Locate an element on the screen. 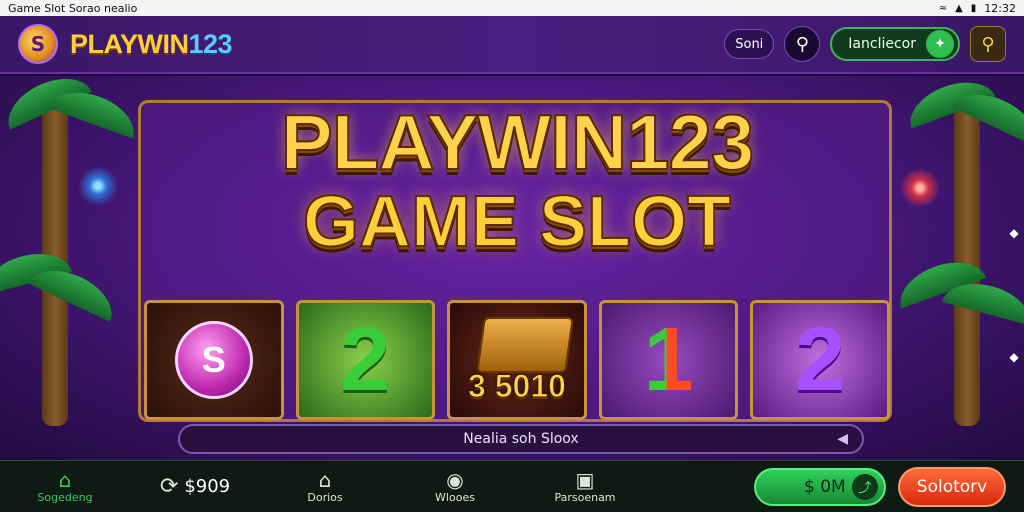 The image size is (1024, 512). language-button: Iancliecor ✦ is located at coordinates (895, 44).